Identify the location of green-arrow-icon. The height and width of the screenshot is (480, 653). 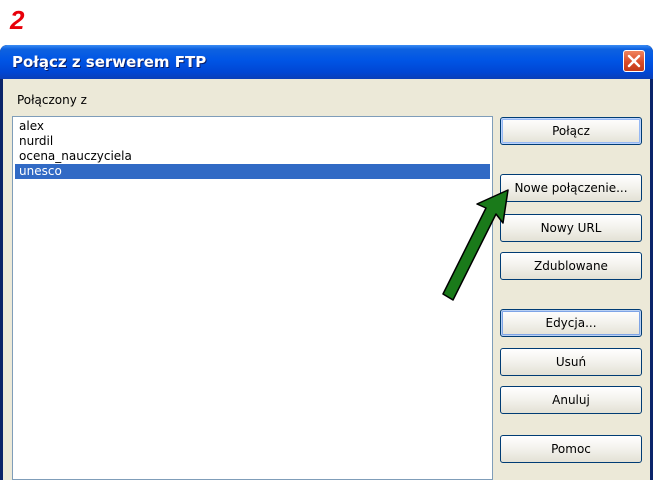
(475, 245).